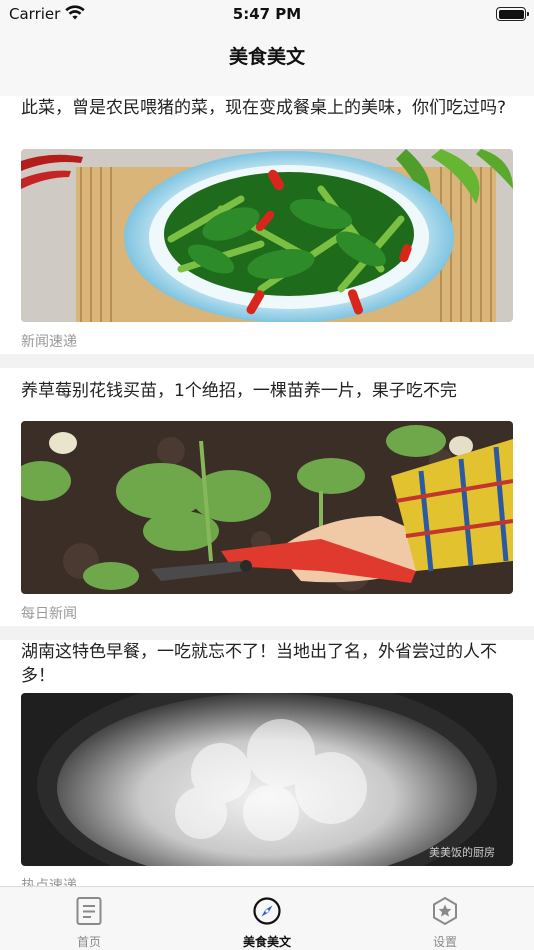 The image size is (534, 950). I want to click on article-source: 每日新闻, so click(49, 614).